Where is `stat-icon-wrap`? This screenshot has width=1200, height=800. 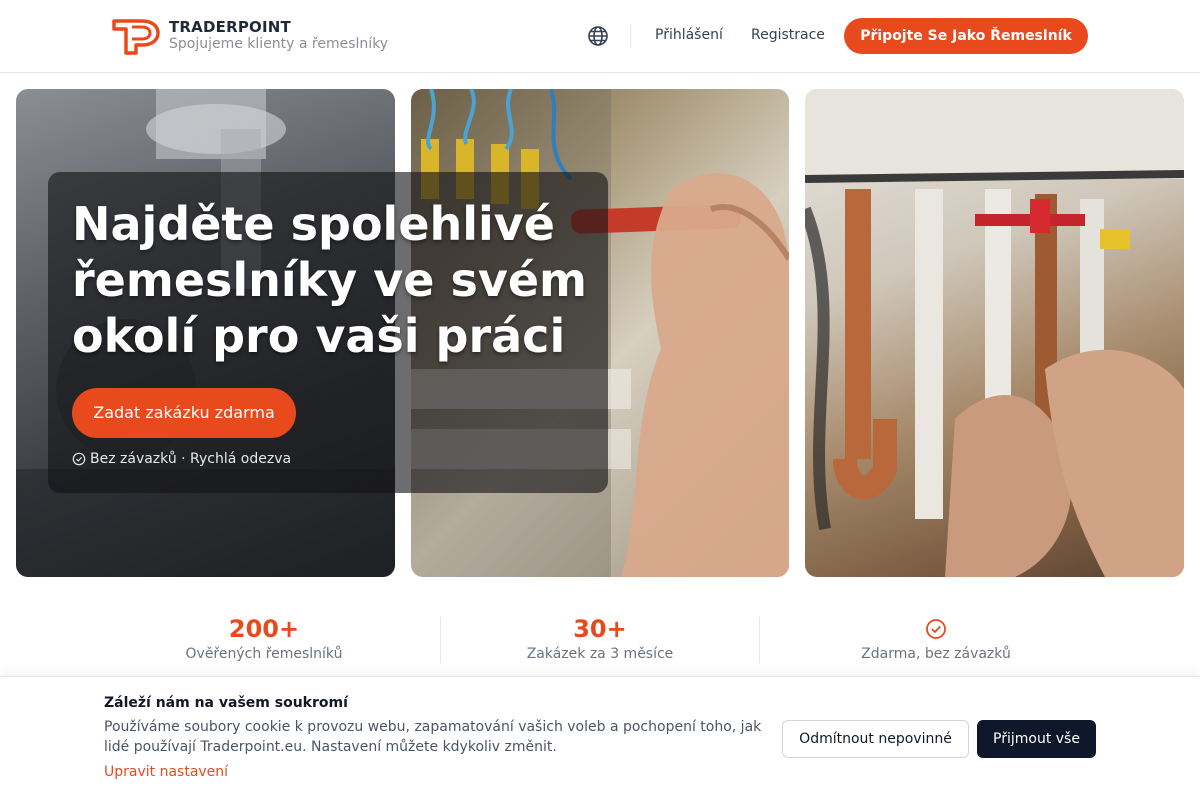
stat-icon-wrap is located at coordinates (936, 629).